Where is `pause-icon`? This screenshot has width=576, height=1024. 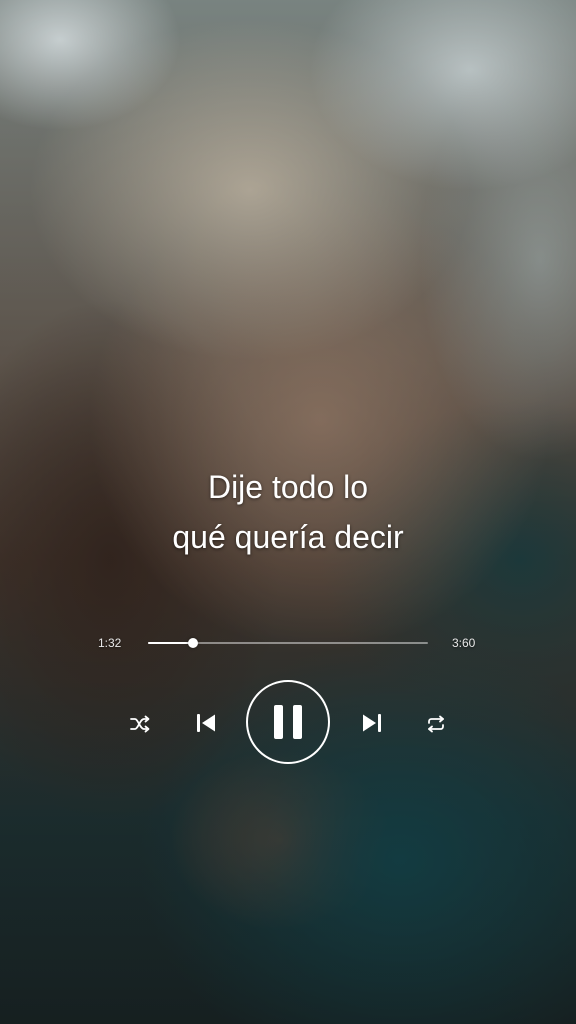
pause-icon is located at coordinates (288, 722).